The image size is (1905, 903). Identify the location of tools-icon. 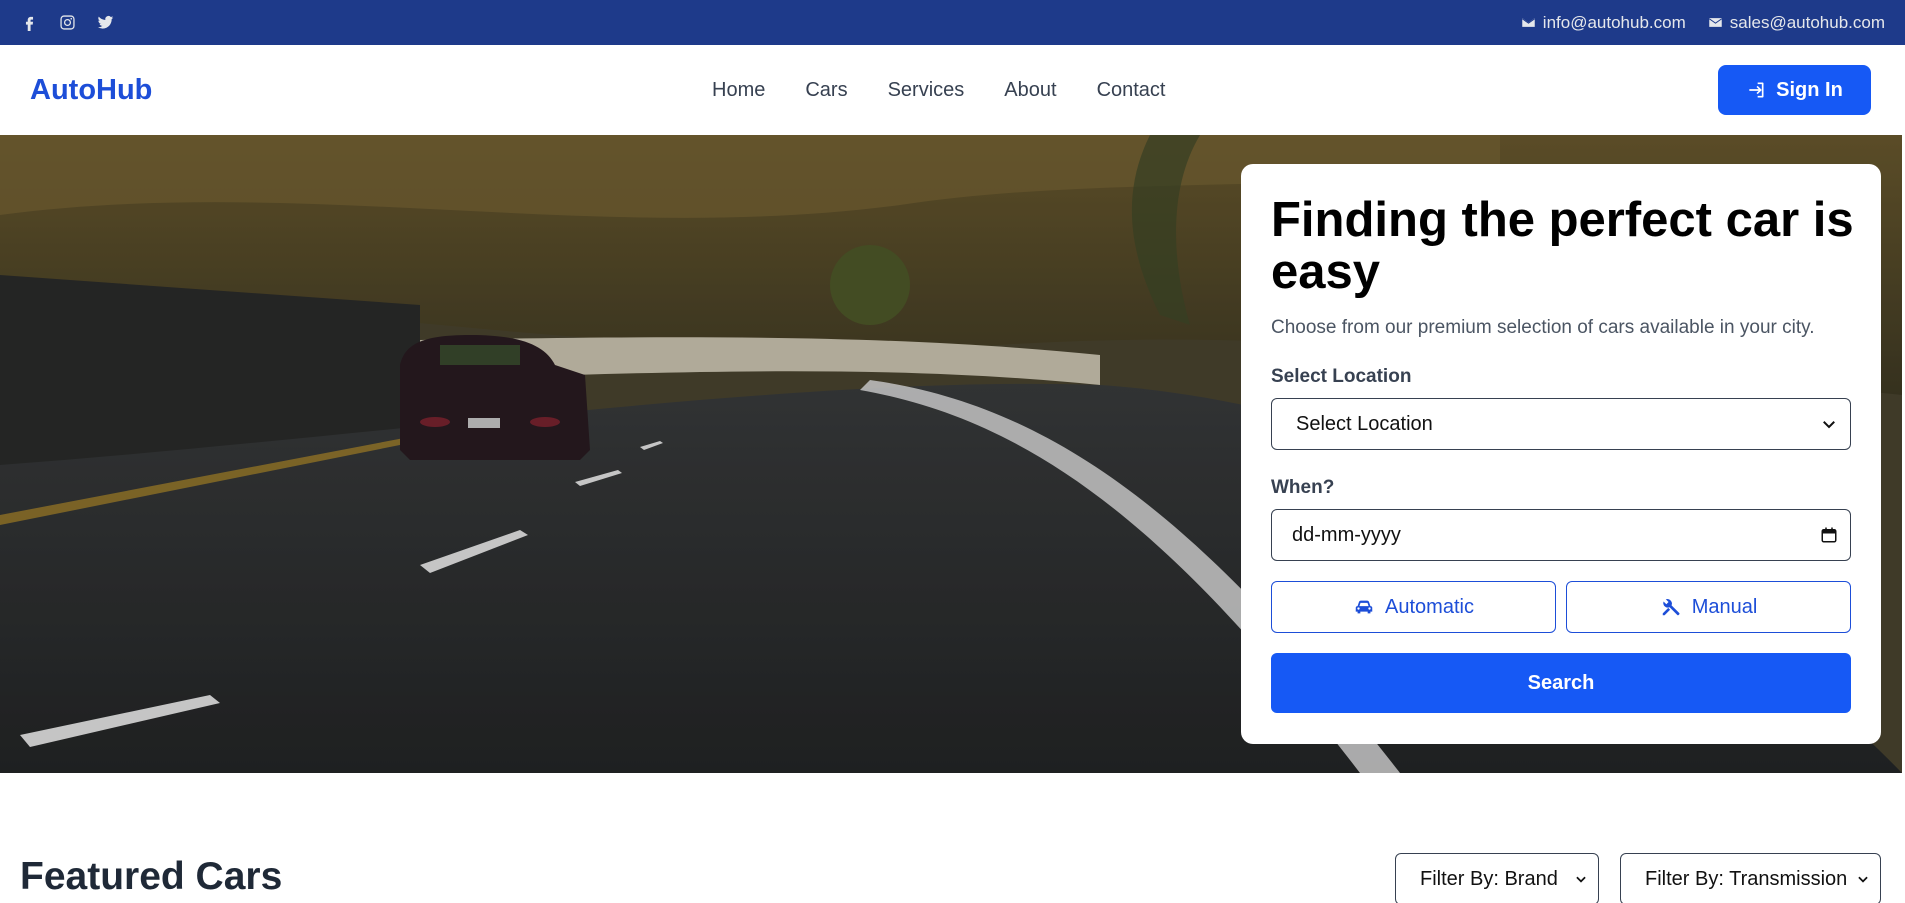
(1671, 607).